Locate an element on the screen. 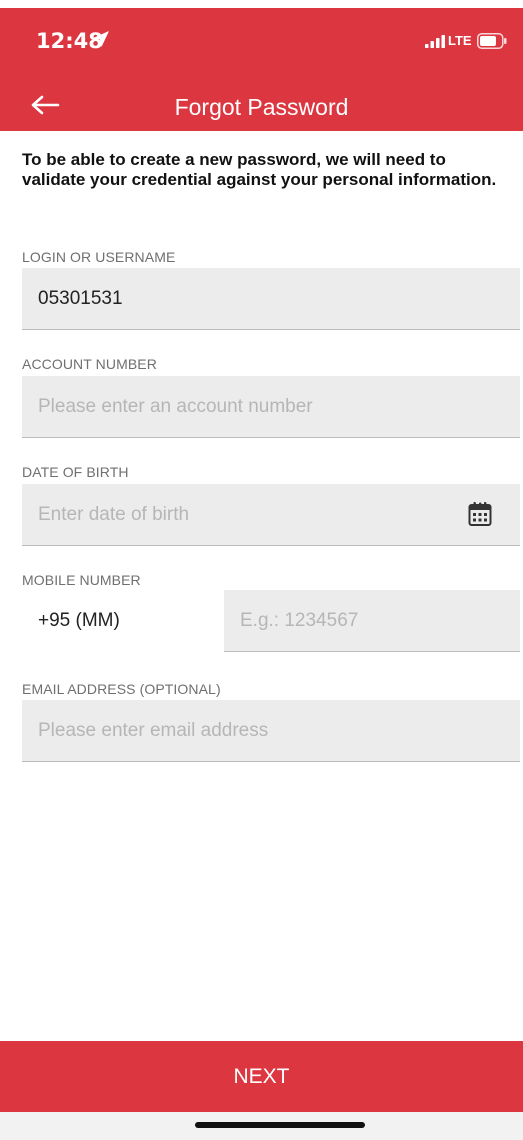 This screenshot has height=1140, width=523. network-label: LTE is located at coordinates (460, 40).